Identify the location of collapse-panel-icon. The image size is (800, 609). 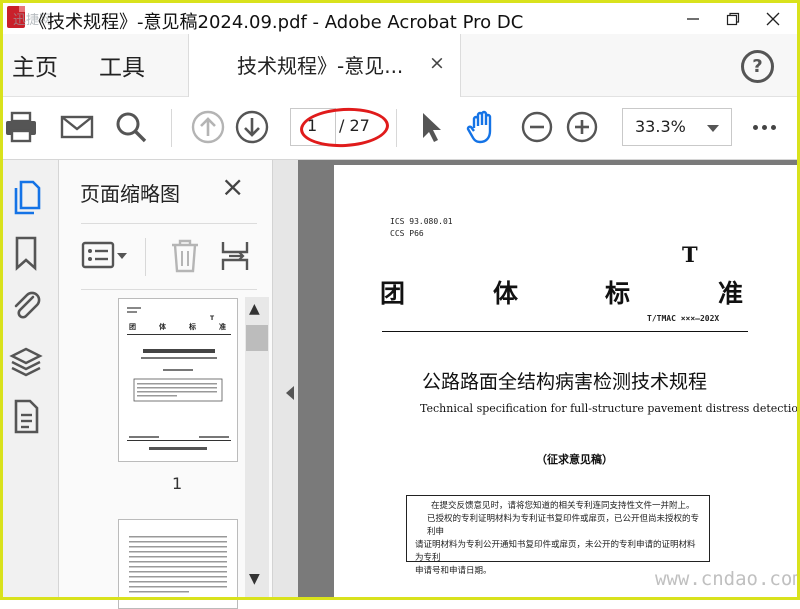
(290, 393).